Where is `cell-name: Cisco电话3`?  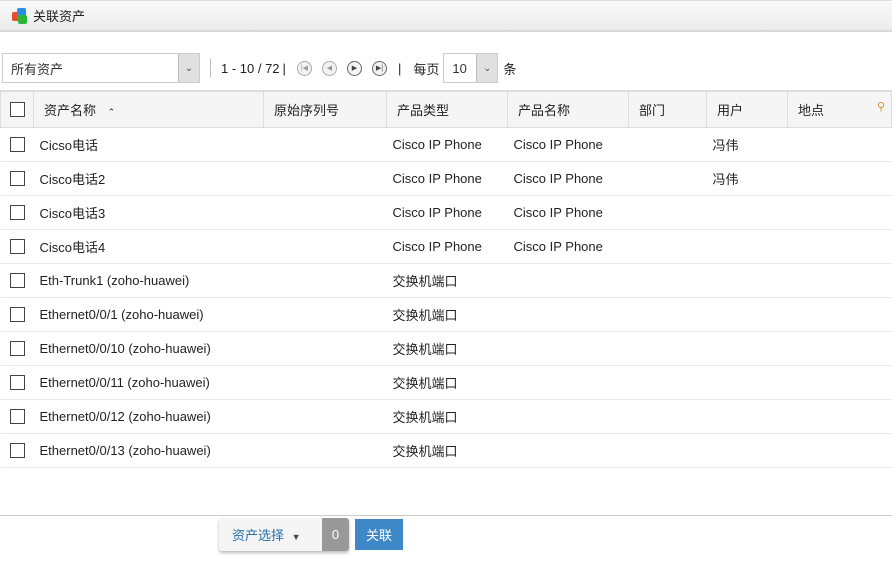 cell-name: Cisco电话3 is located at coordinates (148, 212).